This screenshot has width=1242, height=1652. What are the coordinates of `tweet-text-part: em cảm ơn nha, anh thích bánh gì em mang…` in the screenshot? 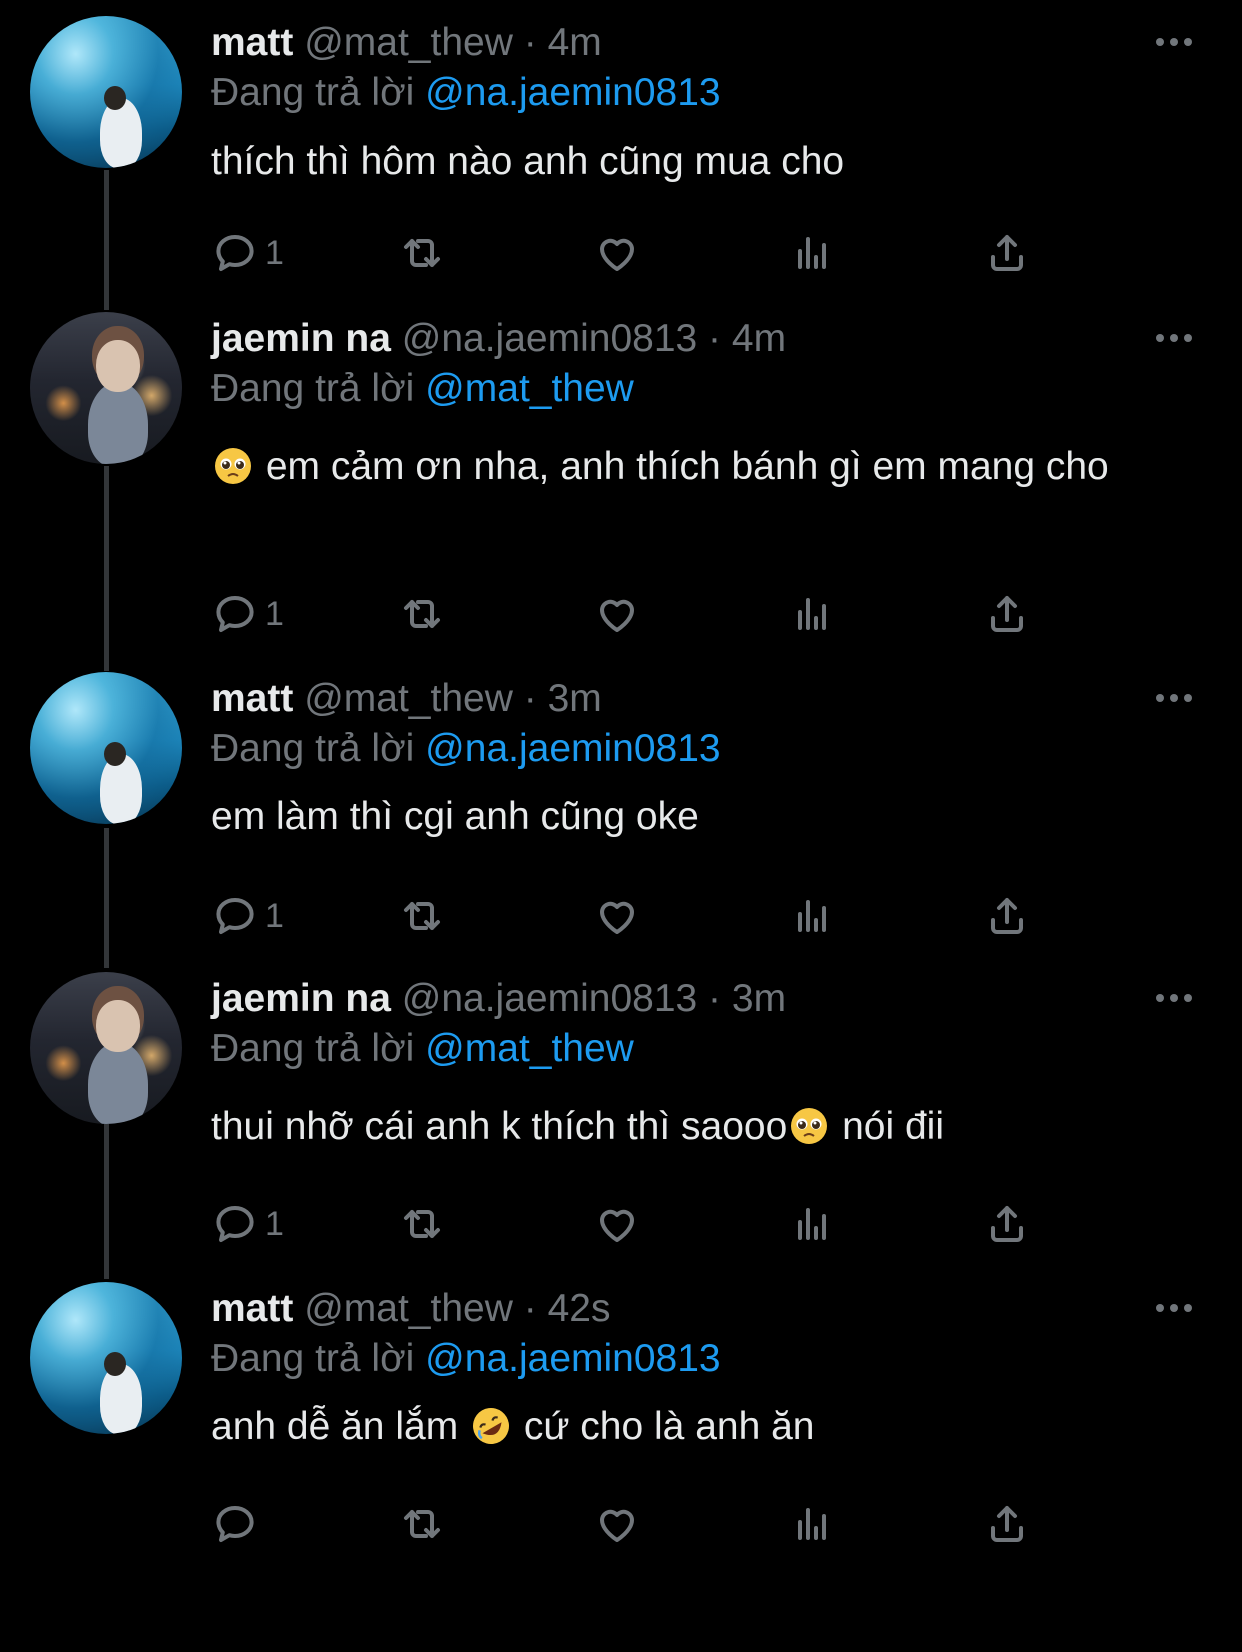 It's located at (682, 466).